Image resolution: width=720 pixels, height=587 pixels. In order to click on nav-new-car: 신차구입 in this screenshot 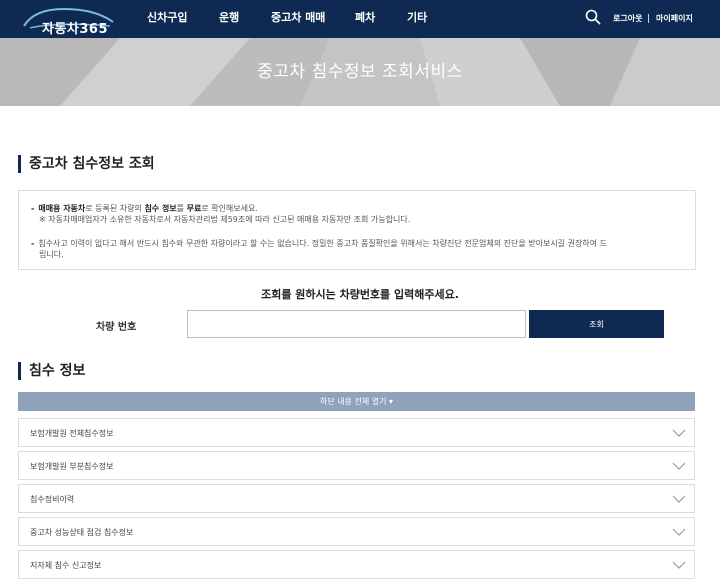, I will do `click(167, 19)`.